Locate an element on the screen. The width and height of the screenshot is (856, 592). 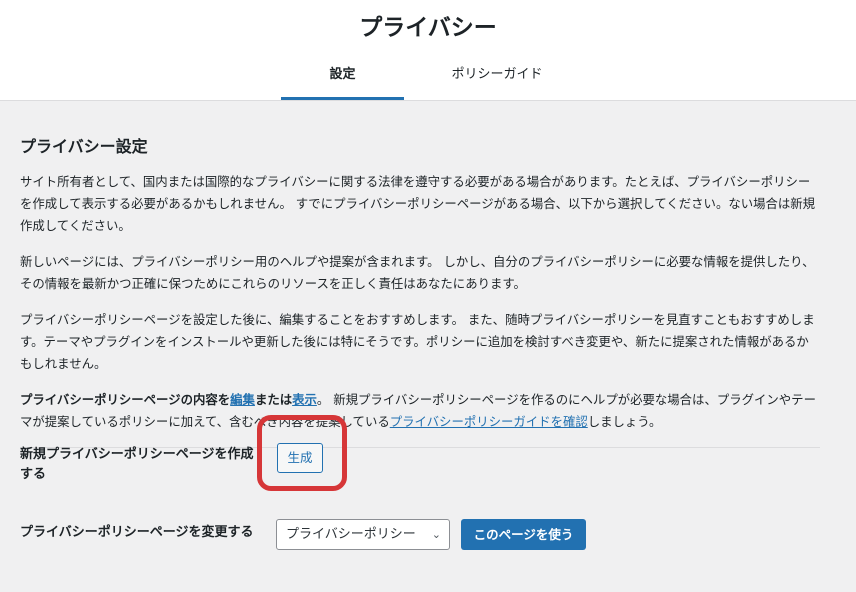
tab-policy-guide: ポリシーガイド is located at coordinates (497, 76).